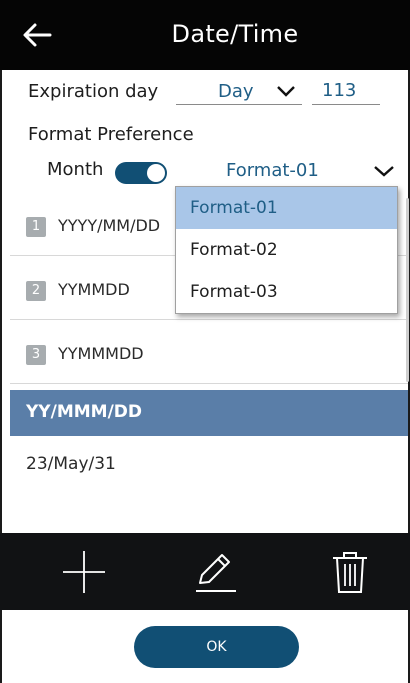  I want to click on dropdown-option: Format-02, so click(286, 250).